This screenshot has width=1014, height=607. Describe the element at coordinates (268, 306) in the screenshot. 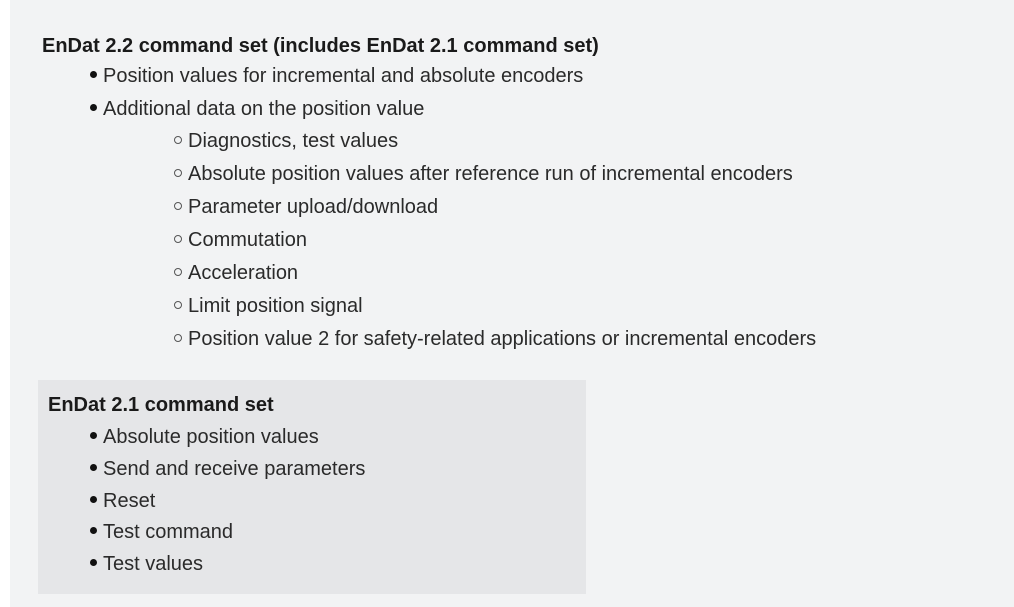

I see `sub-list-item: Limit position signal` at that location.